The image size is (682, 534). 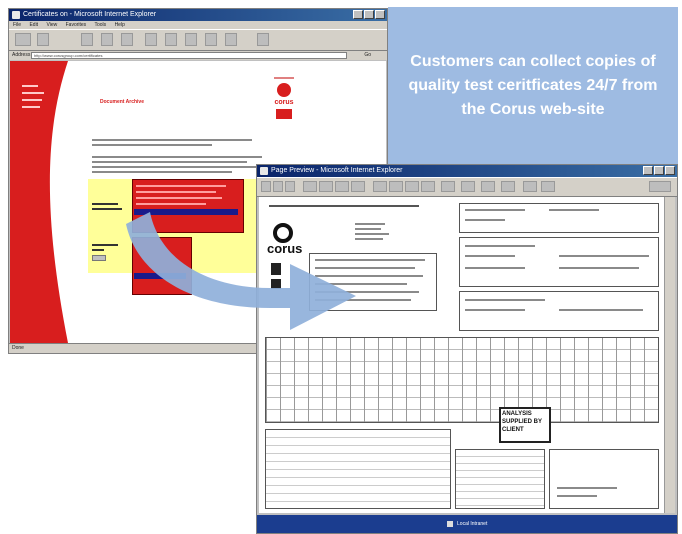 What do you see at coordinates (283, 233) in the screenshot?
I see `corus-doc-logo-icon` at bounding box center [283, 233].